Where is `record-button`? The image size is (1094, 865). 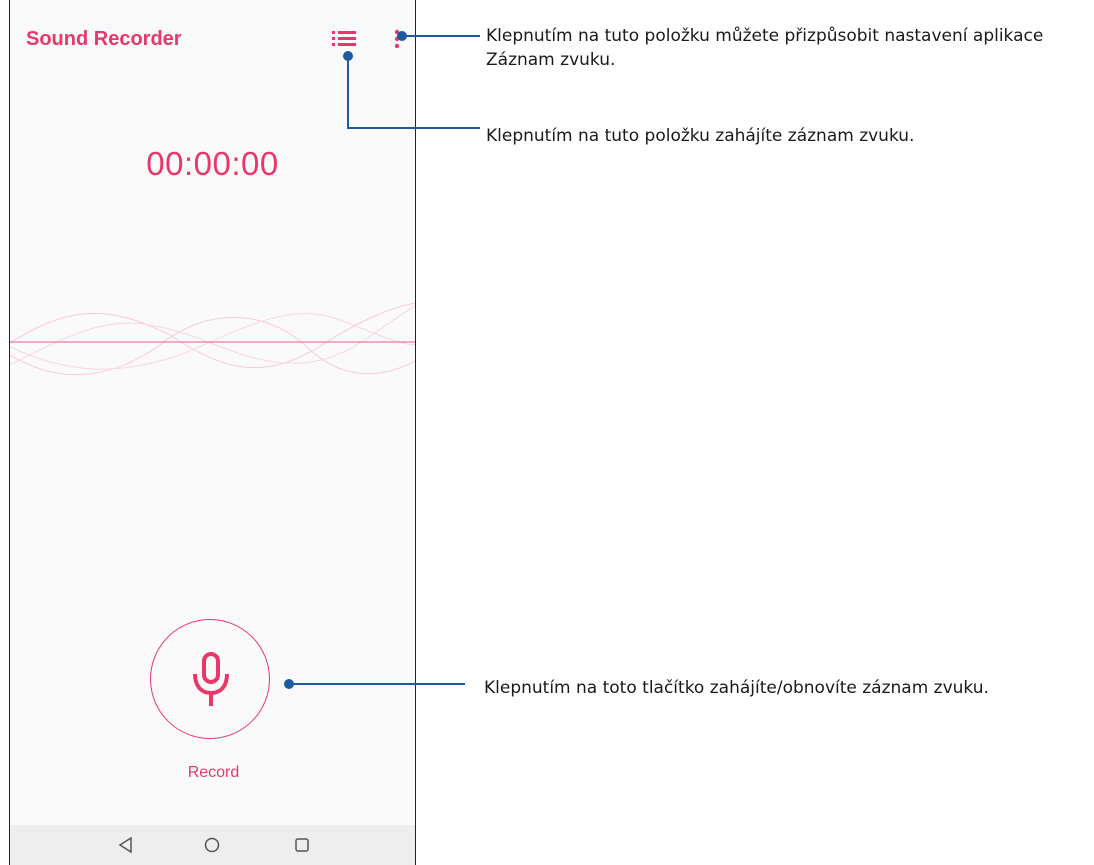
record-button is located at coordinates (210, 679).